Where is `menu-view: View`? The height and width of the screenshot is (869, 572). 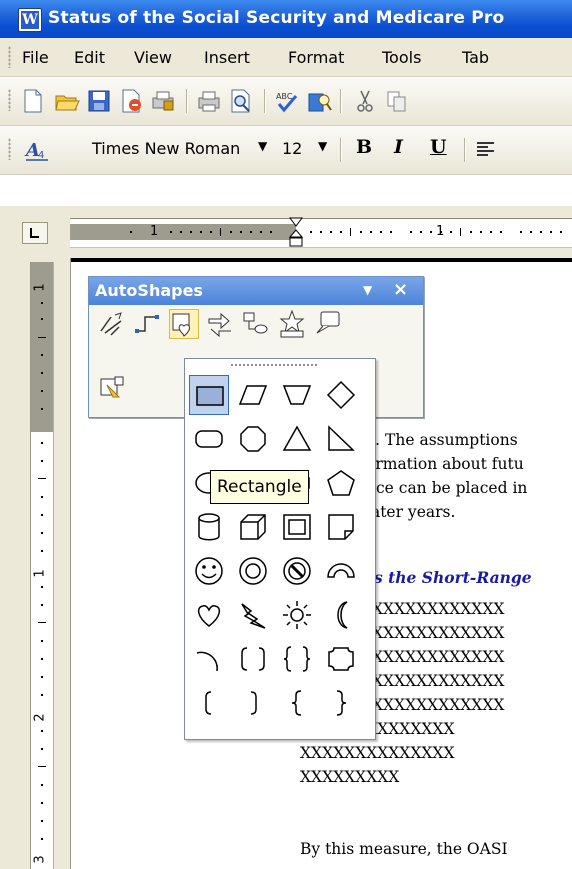 menu-view: View is located at coordinates (153, 57).